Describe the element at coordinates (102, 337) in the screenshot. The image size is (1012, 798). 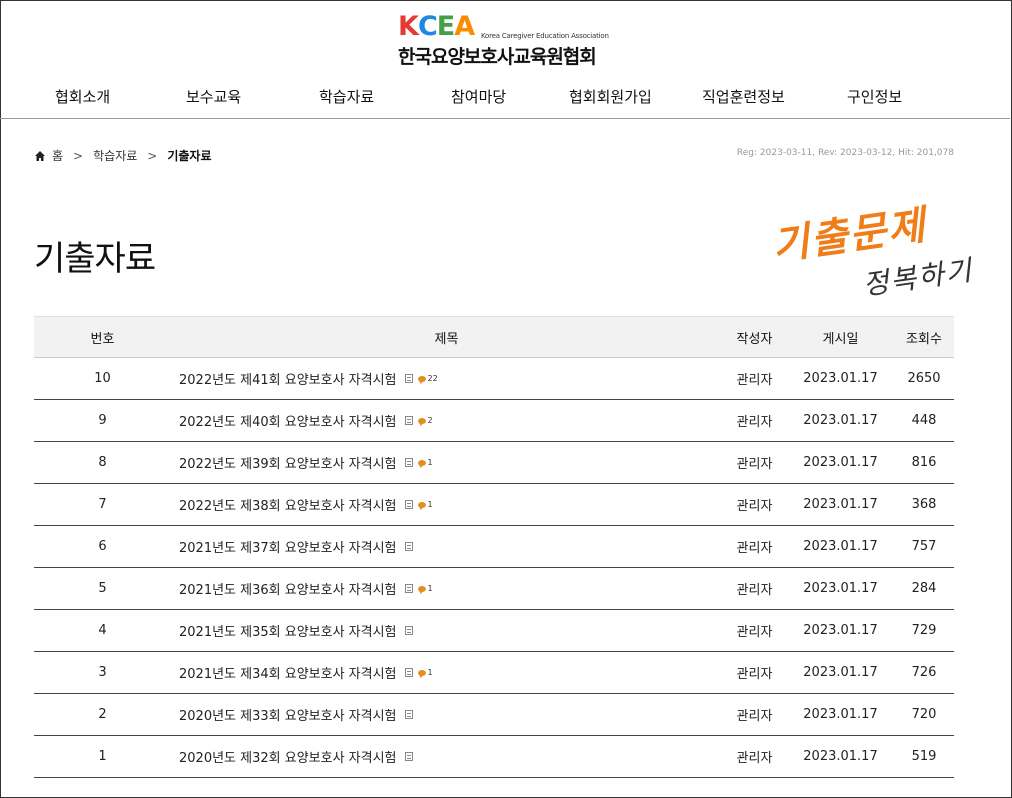
I see `column-header-number: 번호` at that location.